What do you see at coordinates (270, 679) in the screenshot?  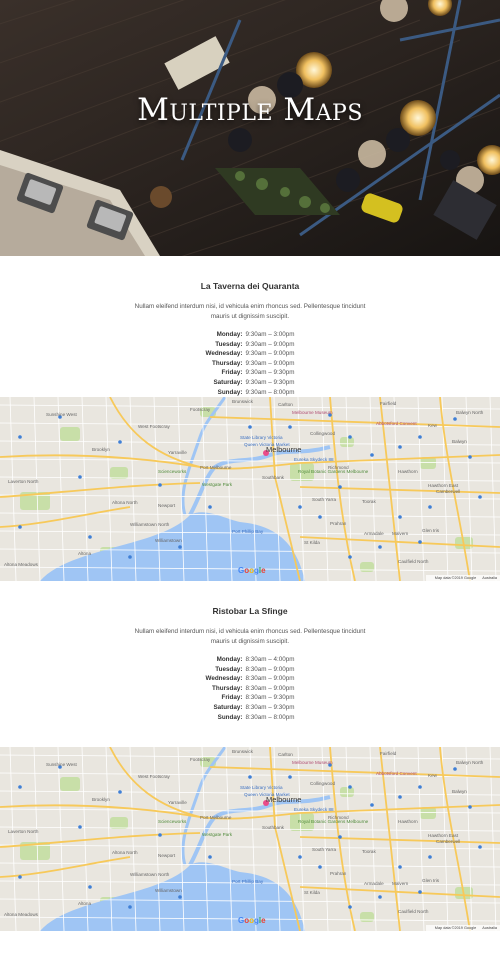 I see `hours-time: 8:30am – 9:00pm` at bounding box center [270, 679].